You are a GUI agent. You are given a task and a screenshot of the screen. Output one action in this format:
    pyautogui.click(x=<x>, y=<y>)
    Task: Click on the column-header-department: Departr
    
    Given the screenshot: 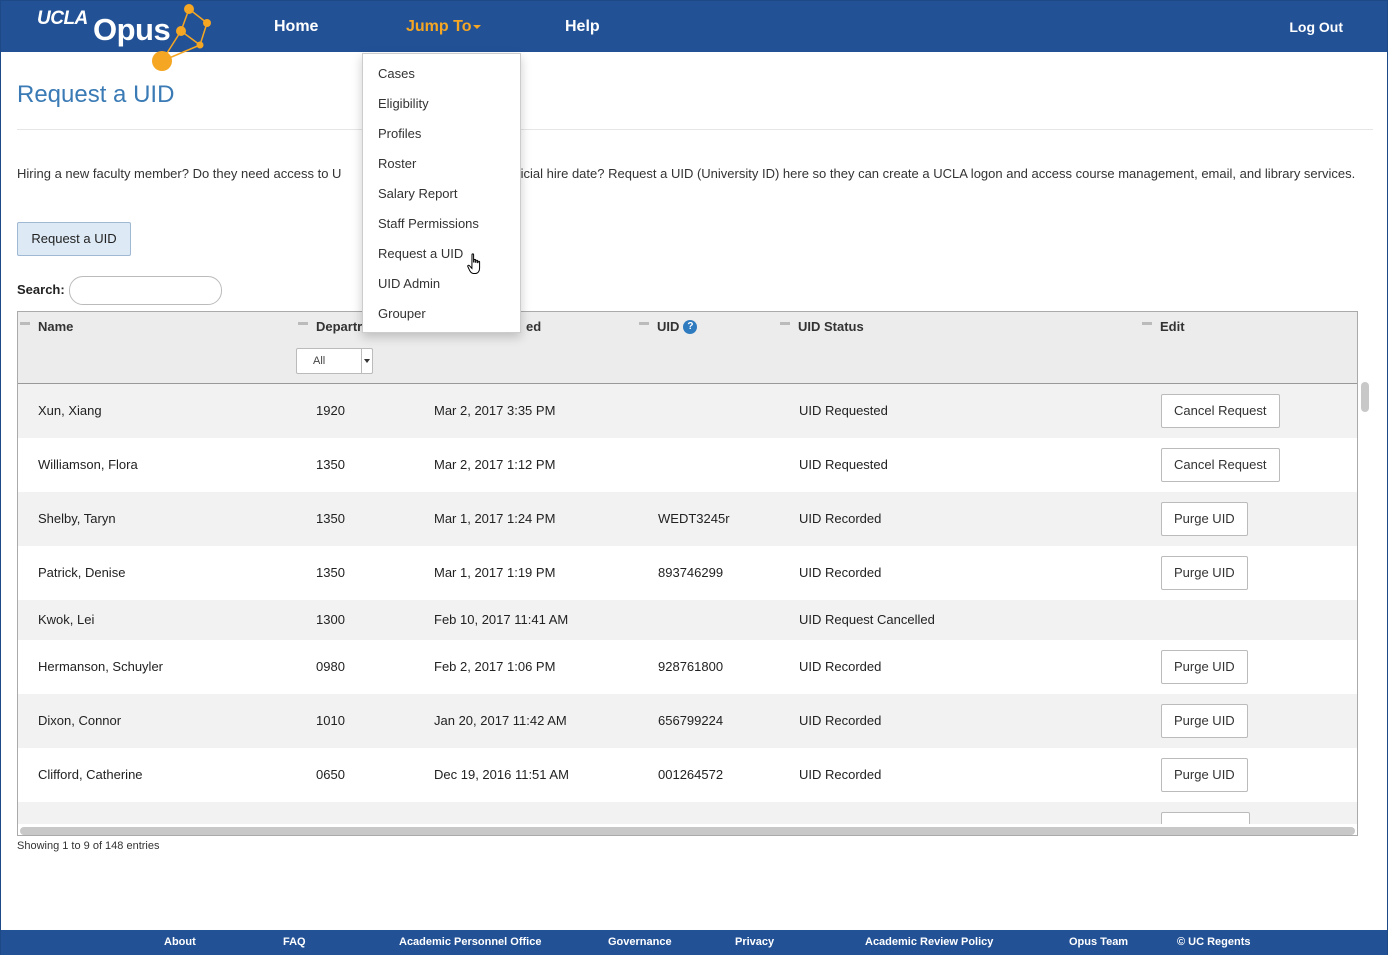 What is the action you would take?
    pyautogui.click(x=330, y=326)
    